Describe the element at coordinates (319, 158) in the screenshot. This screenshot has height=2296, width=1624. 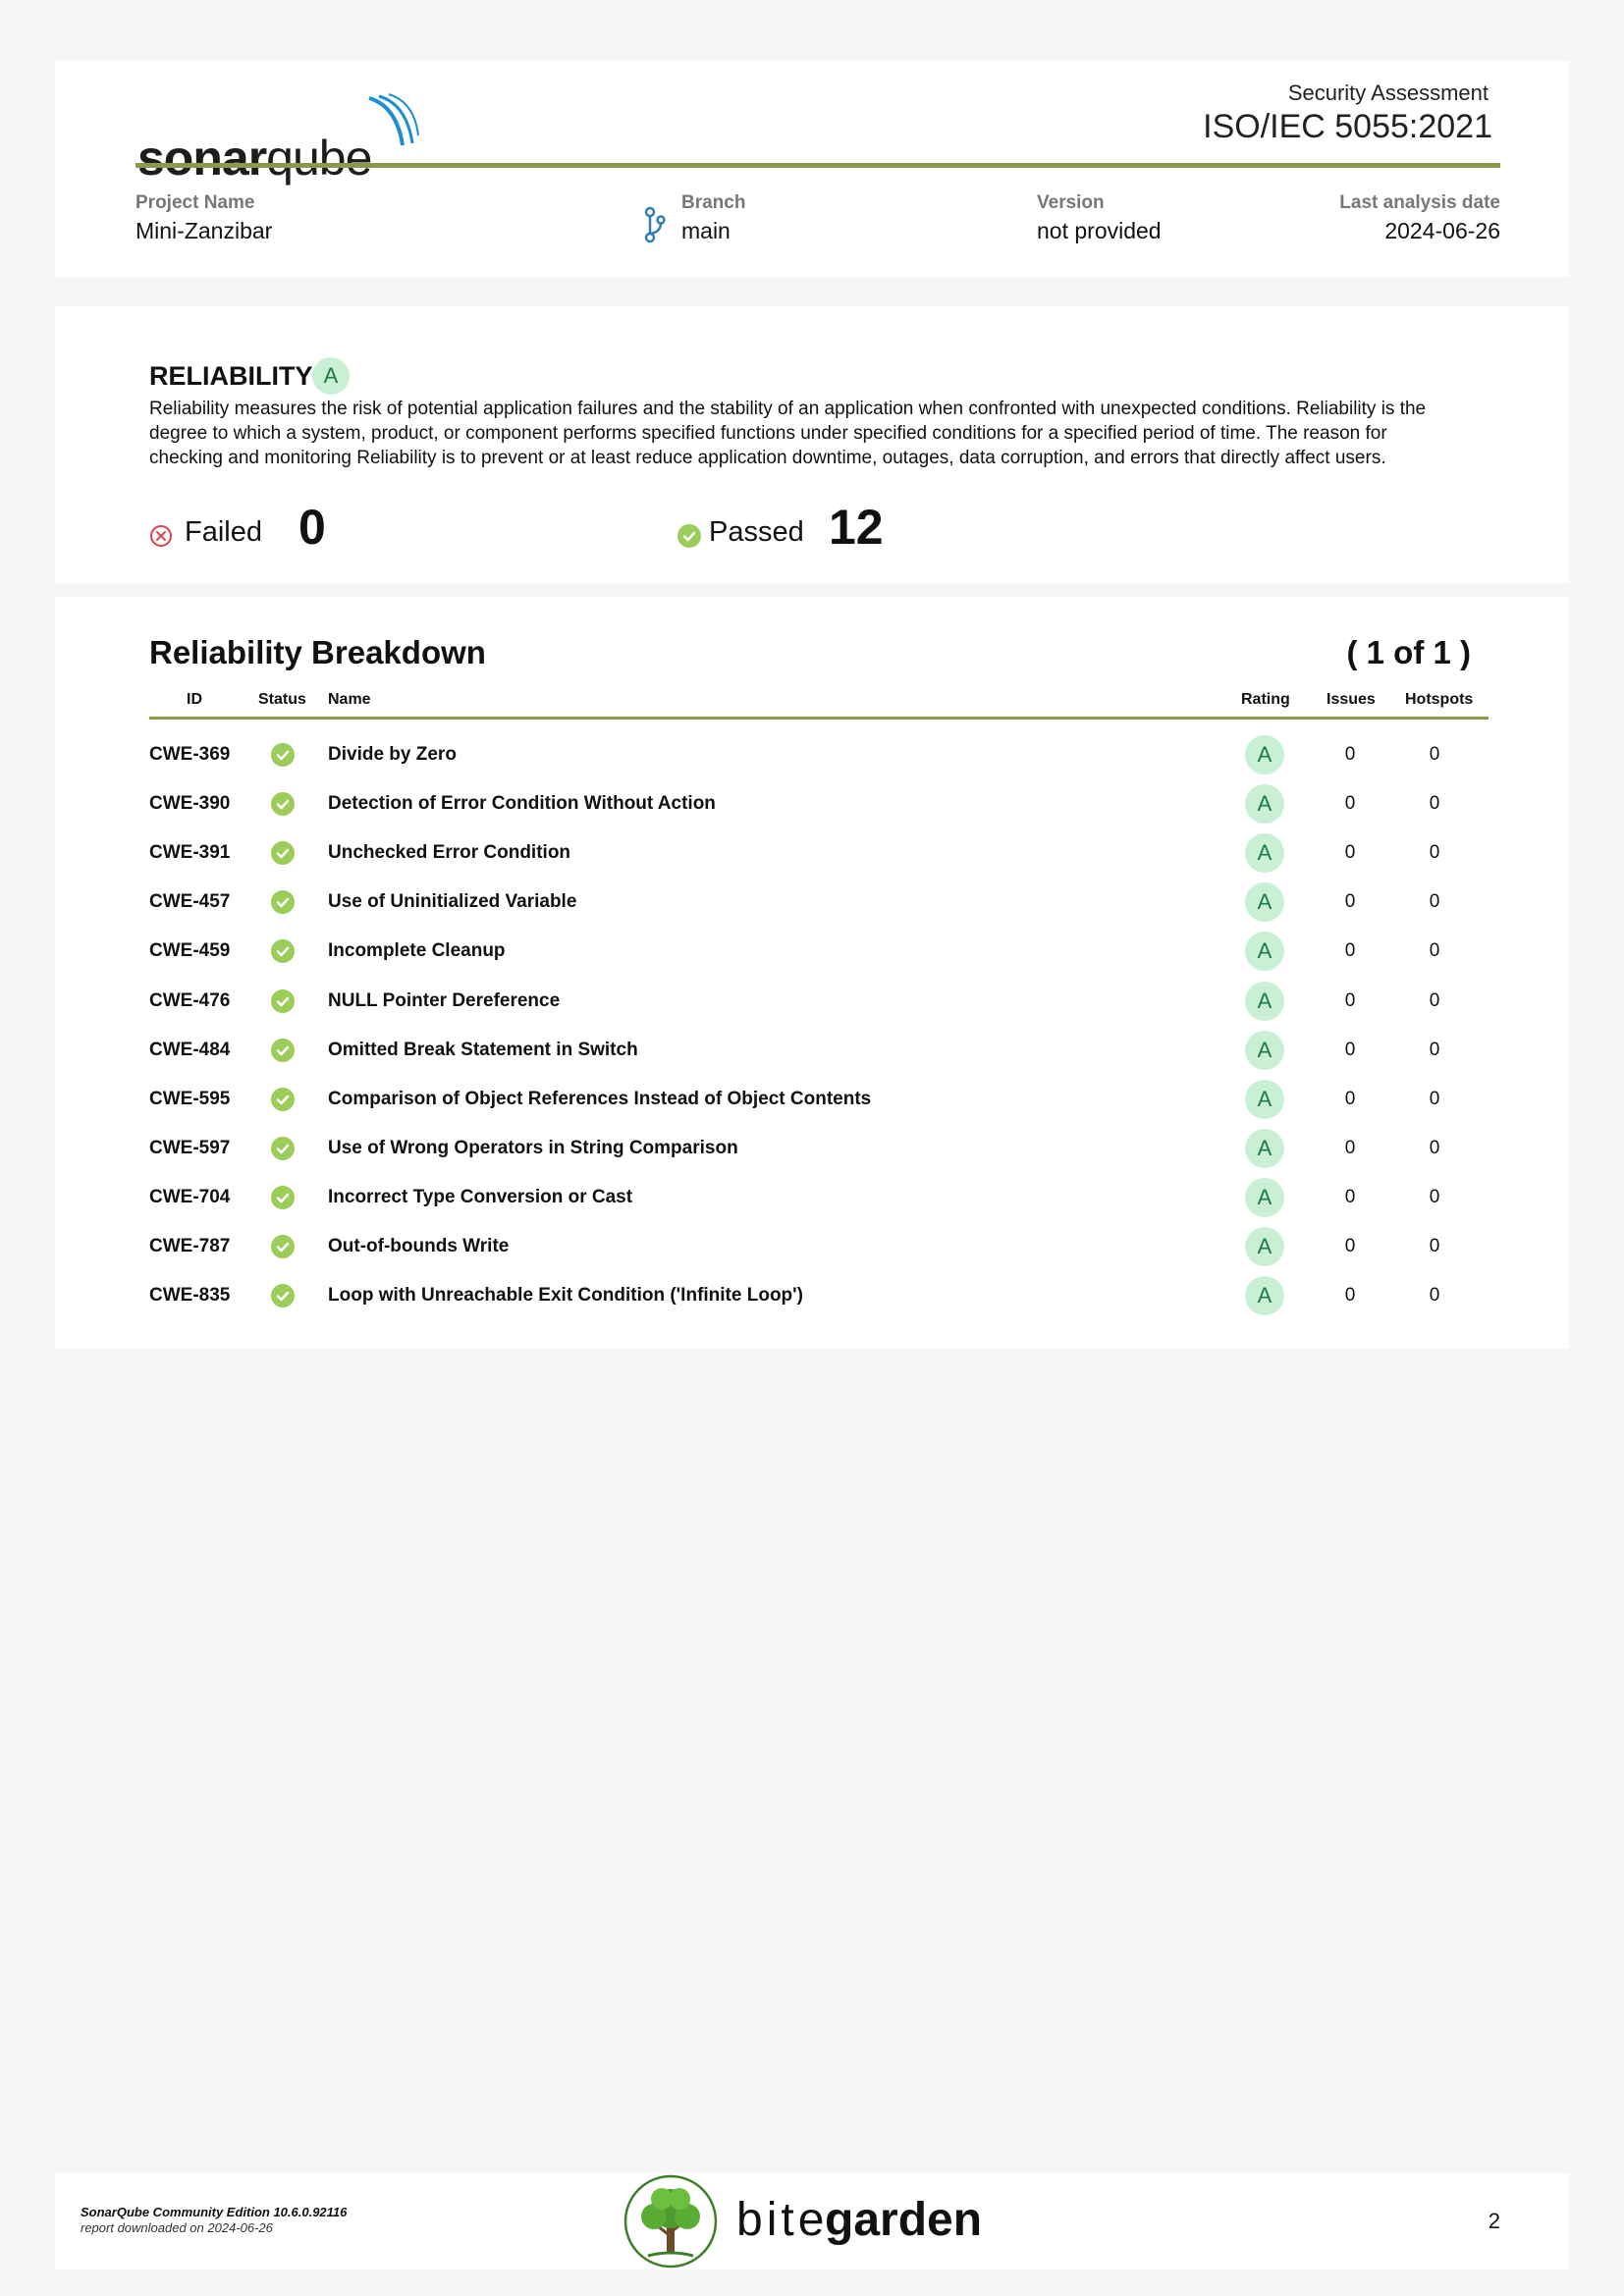
I see `logo-text-light: qube` at that location.